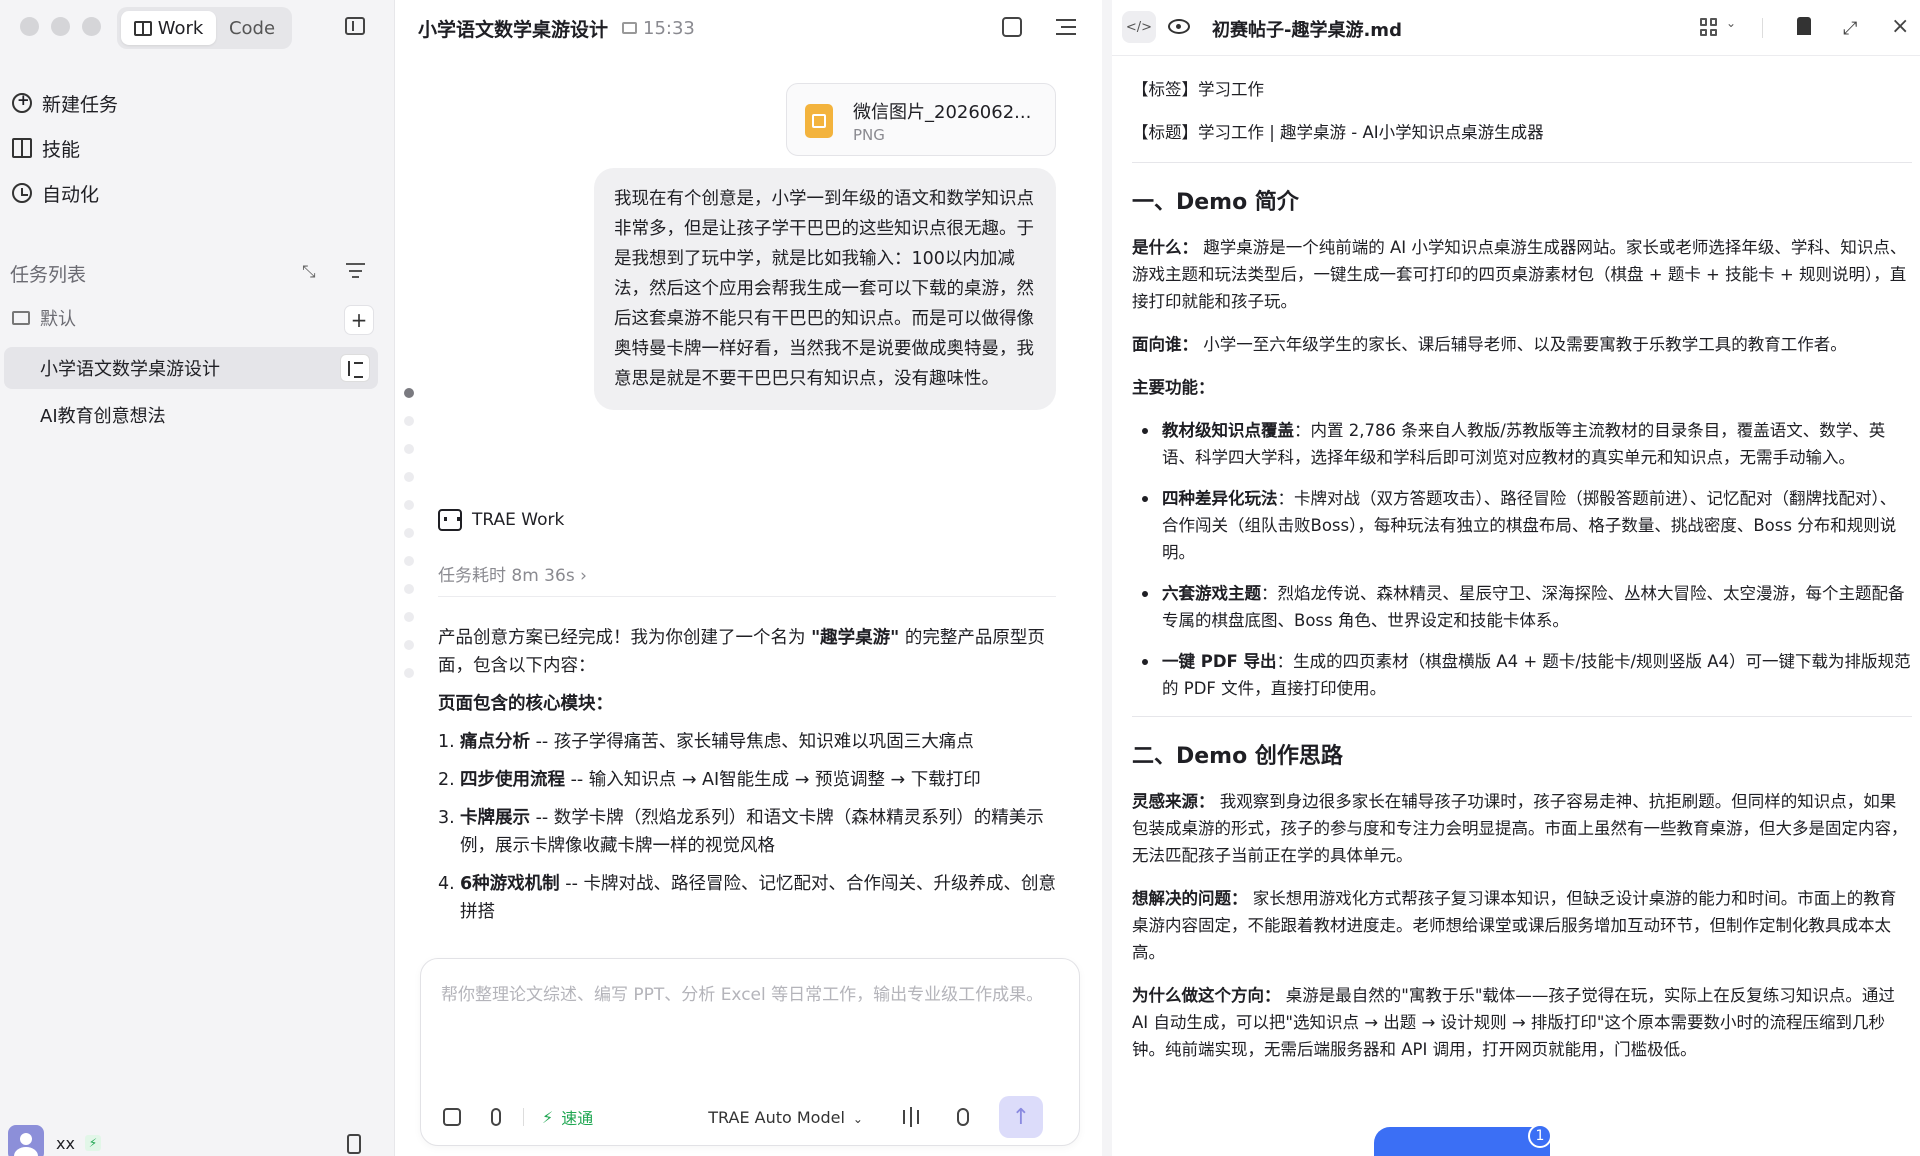  I want to click on outline-icon, so click(1066, 27).